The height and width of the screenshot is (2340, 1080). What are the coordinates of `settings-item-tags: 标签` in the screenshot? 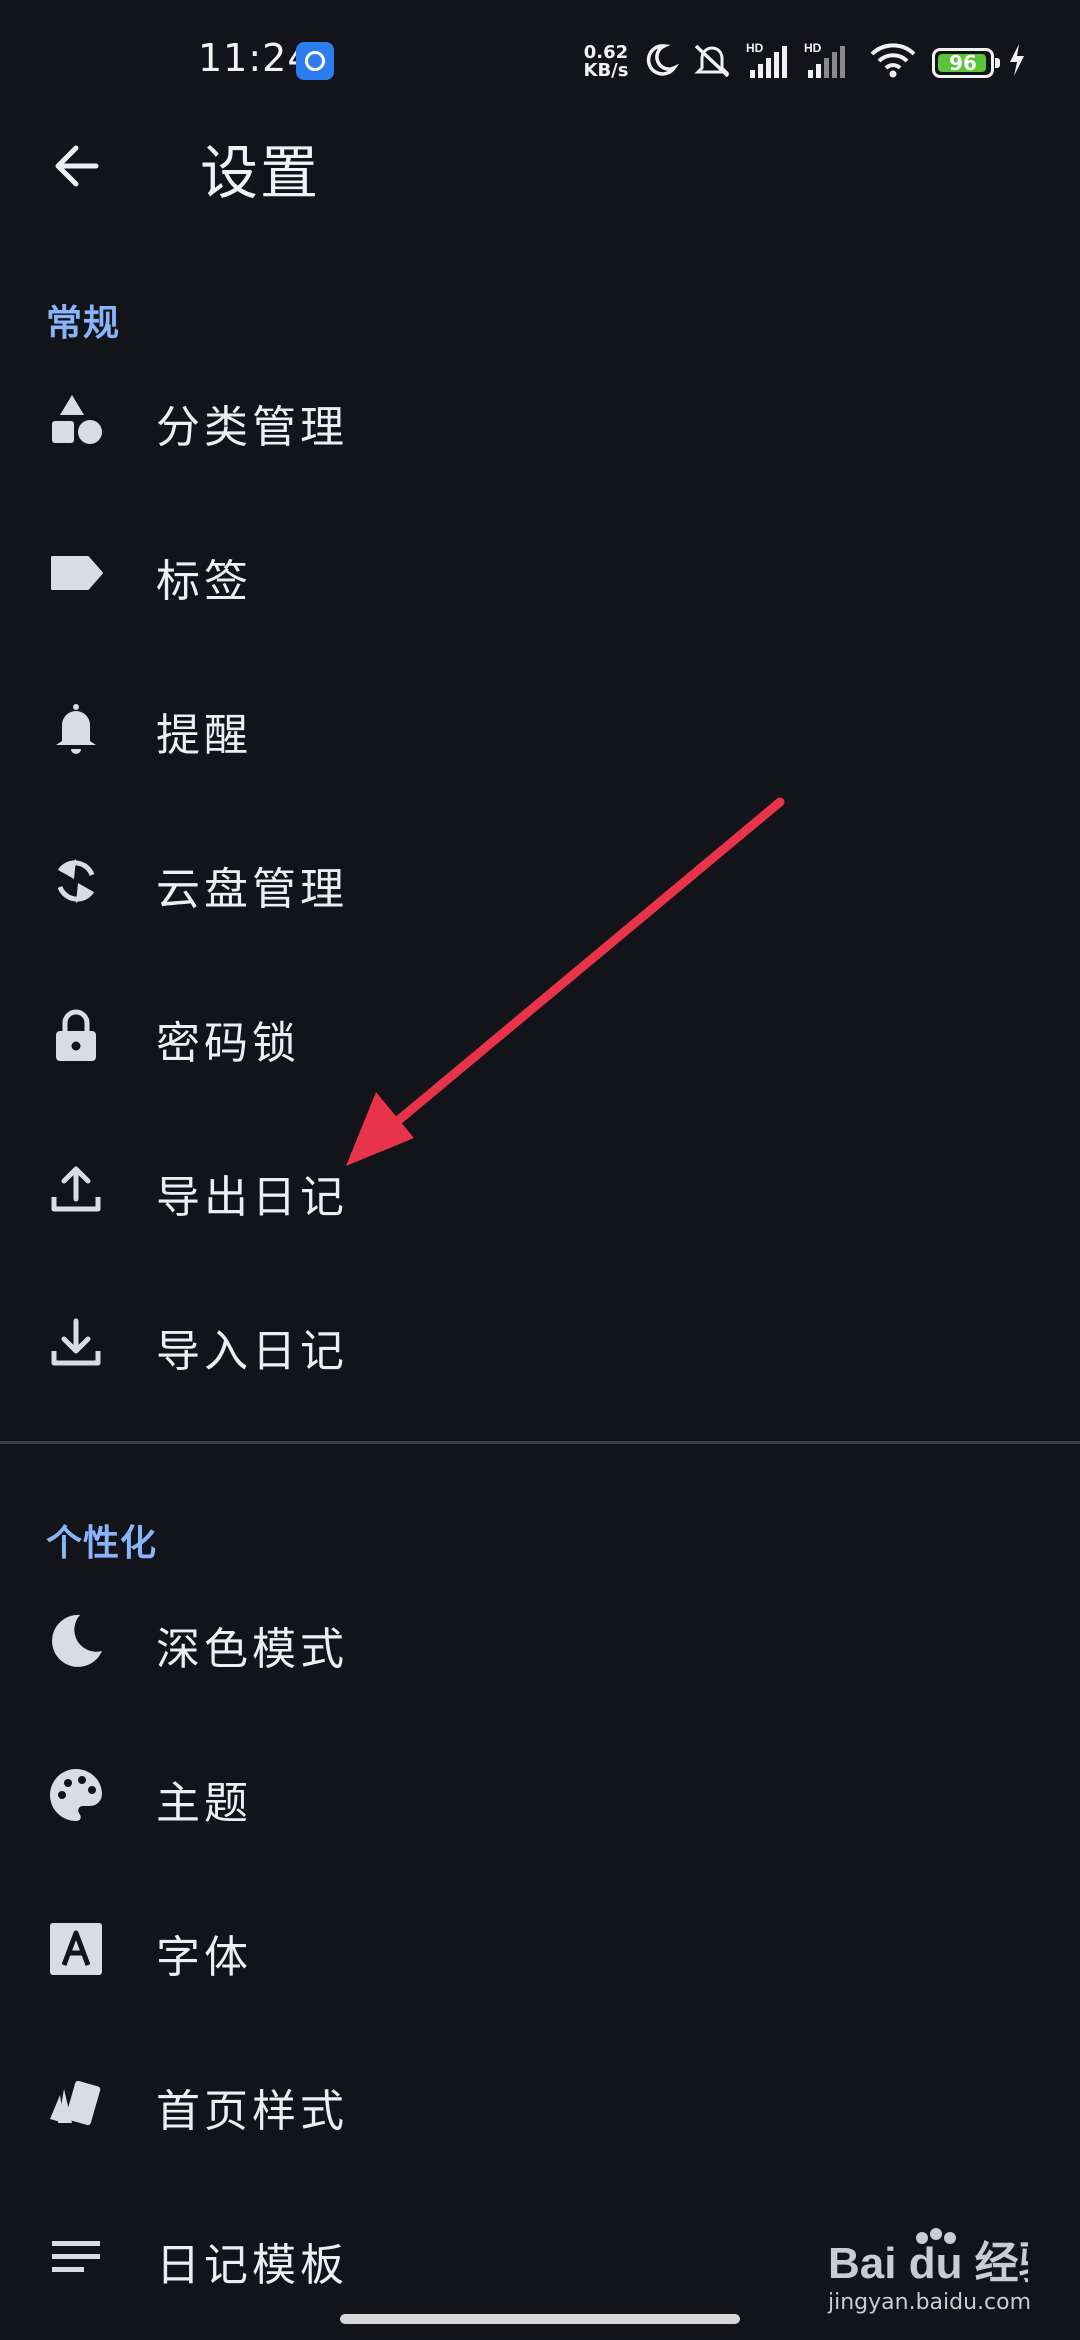 It's located at (540, 574).